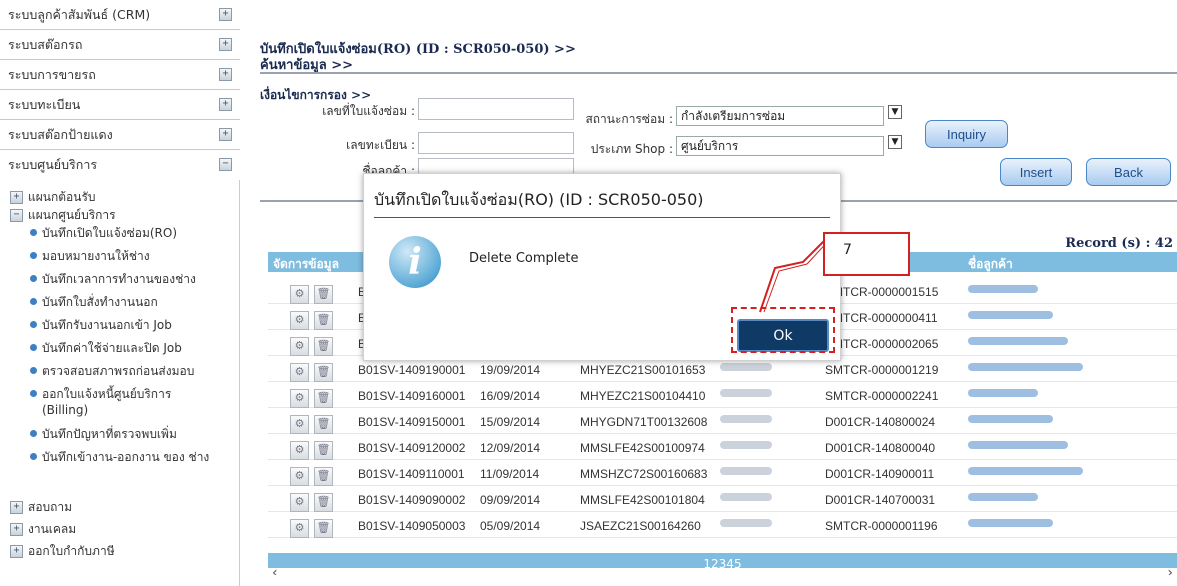 This screenshot has height=586, width=1177. What do you see at coordinates (53, 197) in the screenshot?
I see `sub-reception: + แผนกต้อนรับ` at bounding box center [53, 197].